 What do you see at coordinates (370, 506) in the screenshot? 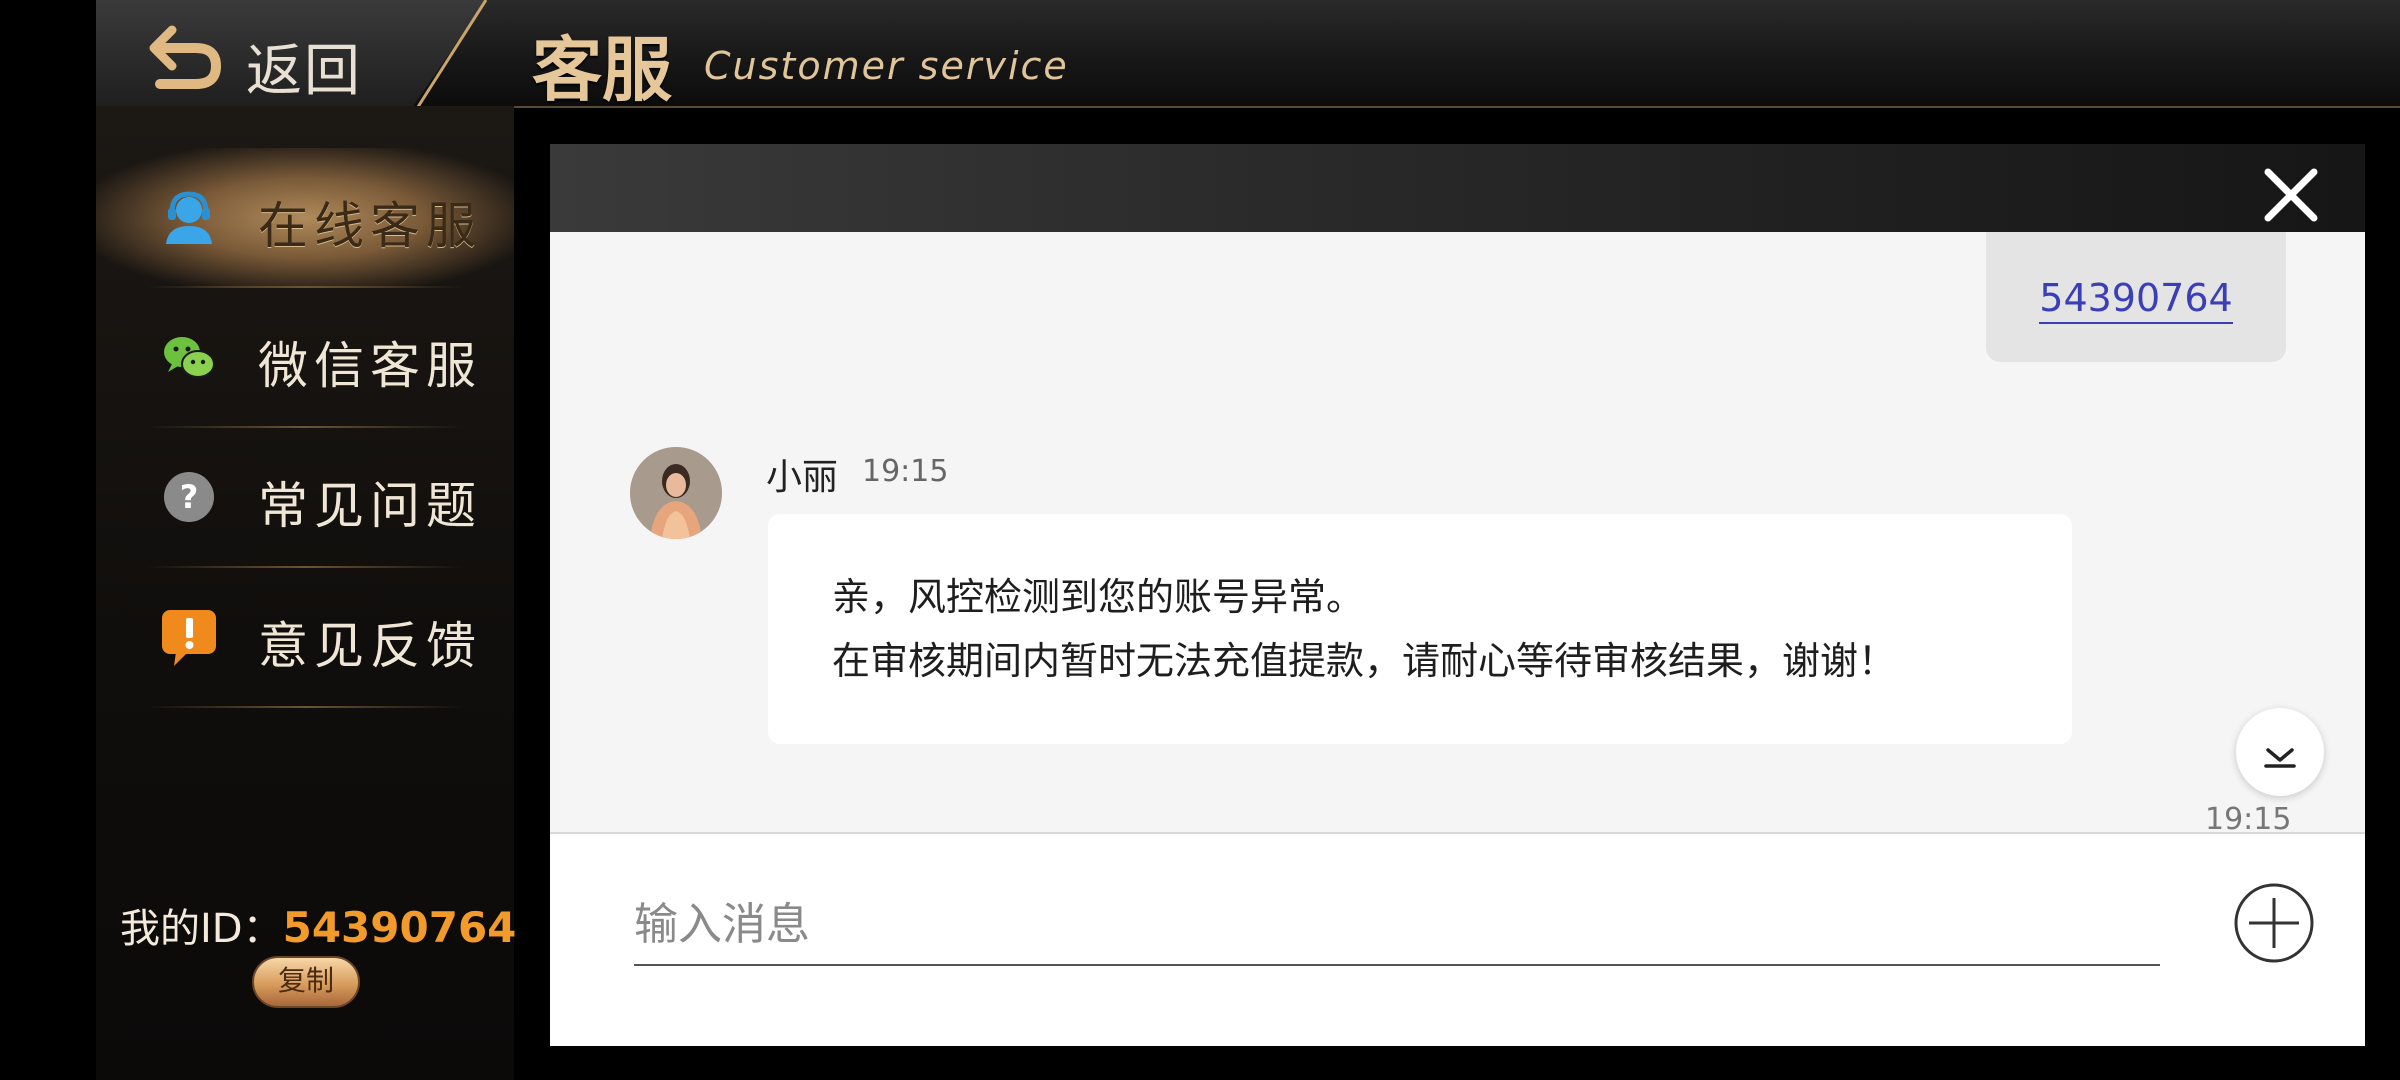
I see `sidebar-item-label: 常见问题` at bounding box center [370, 506].